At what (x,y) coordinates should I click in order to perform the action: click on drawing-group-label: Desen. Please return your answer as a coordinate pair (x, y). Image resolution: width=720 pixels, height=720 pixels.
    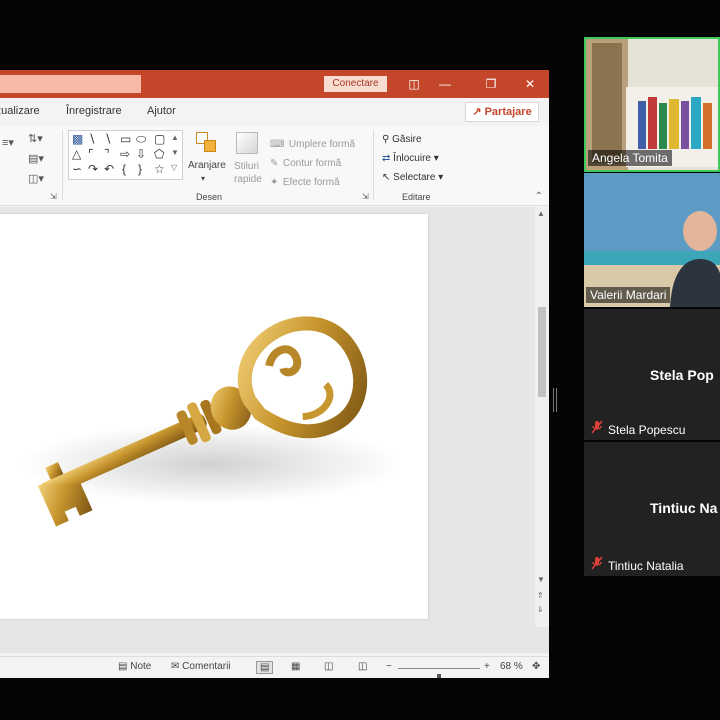
    Looking at the image, I should click on (209, 197).